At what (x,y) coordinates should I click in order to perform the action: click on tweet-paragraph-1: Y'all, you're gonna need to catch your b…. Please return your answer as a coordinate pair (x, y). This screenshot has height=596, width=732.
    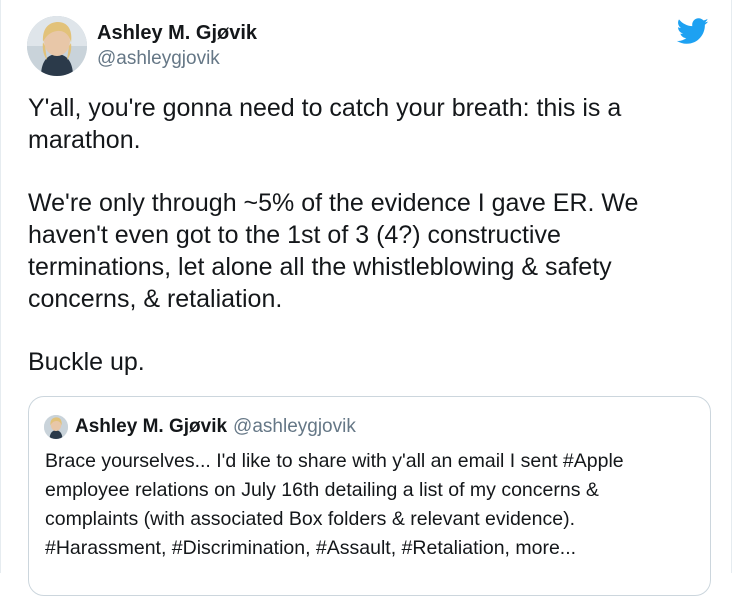
    Looking at the image, I should click on (325, 124).